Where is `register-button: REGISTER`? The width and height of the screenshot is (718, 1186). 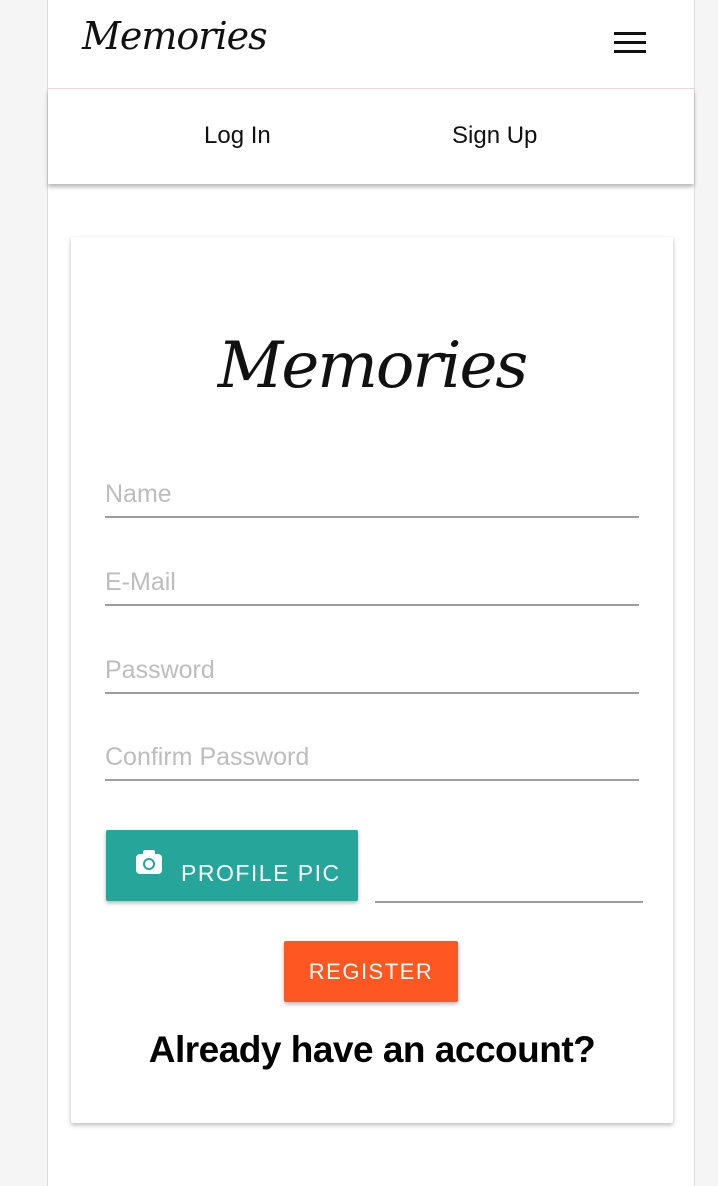
register-button: REGISTER is located at coordinates (371, 971).